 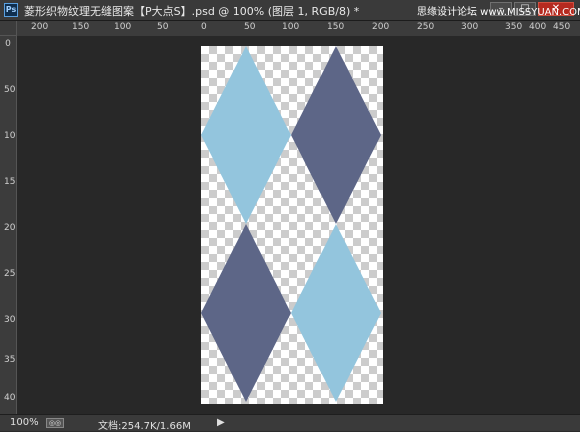 What do you see at coordinates (204, 27) in the screenshot?
I see `ruler-h-label: 0` at bounding box center [204, 27].